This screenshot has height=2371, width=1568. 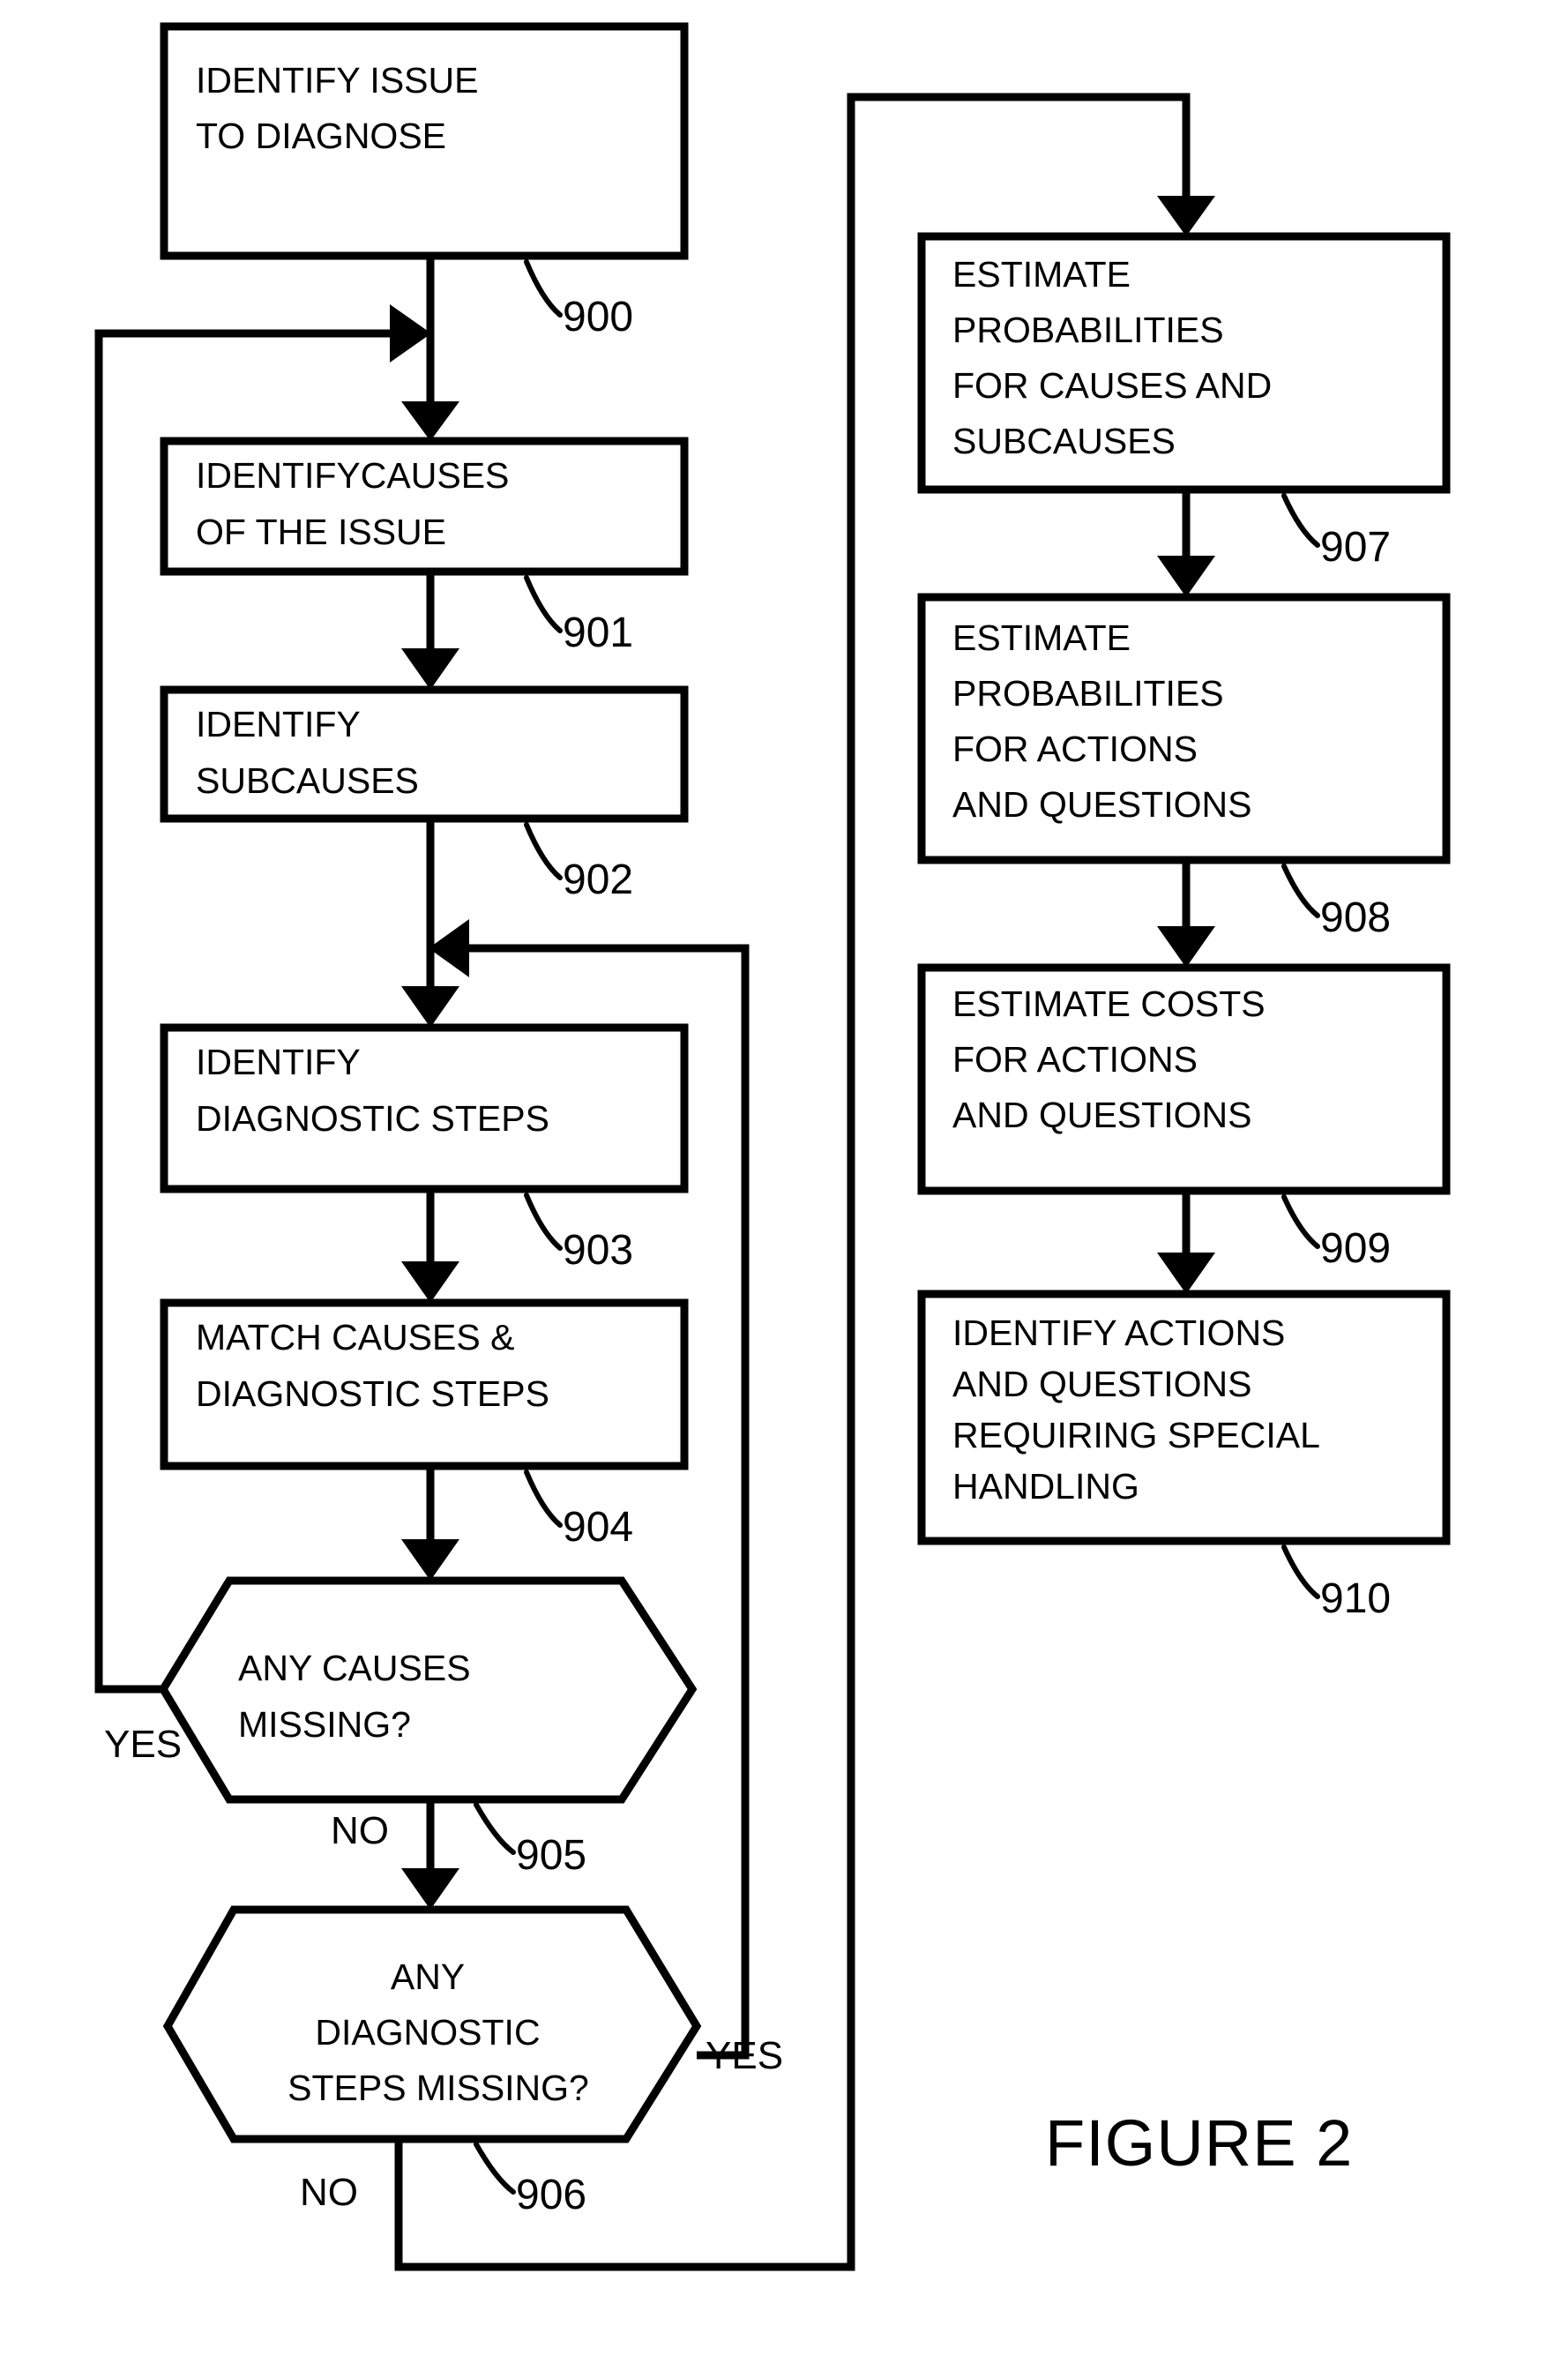 I want to click on node-900-line2: TO DIAGNOSE, so click(x=321, y=136).